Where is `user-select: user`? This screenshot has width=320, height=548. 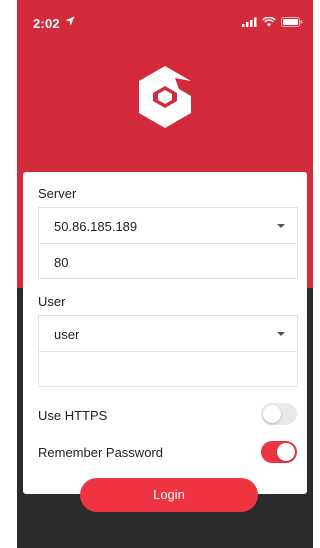
user-select: user is located at coordinates (168, 333).